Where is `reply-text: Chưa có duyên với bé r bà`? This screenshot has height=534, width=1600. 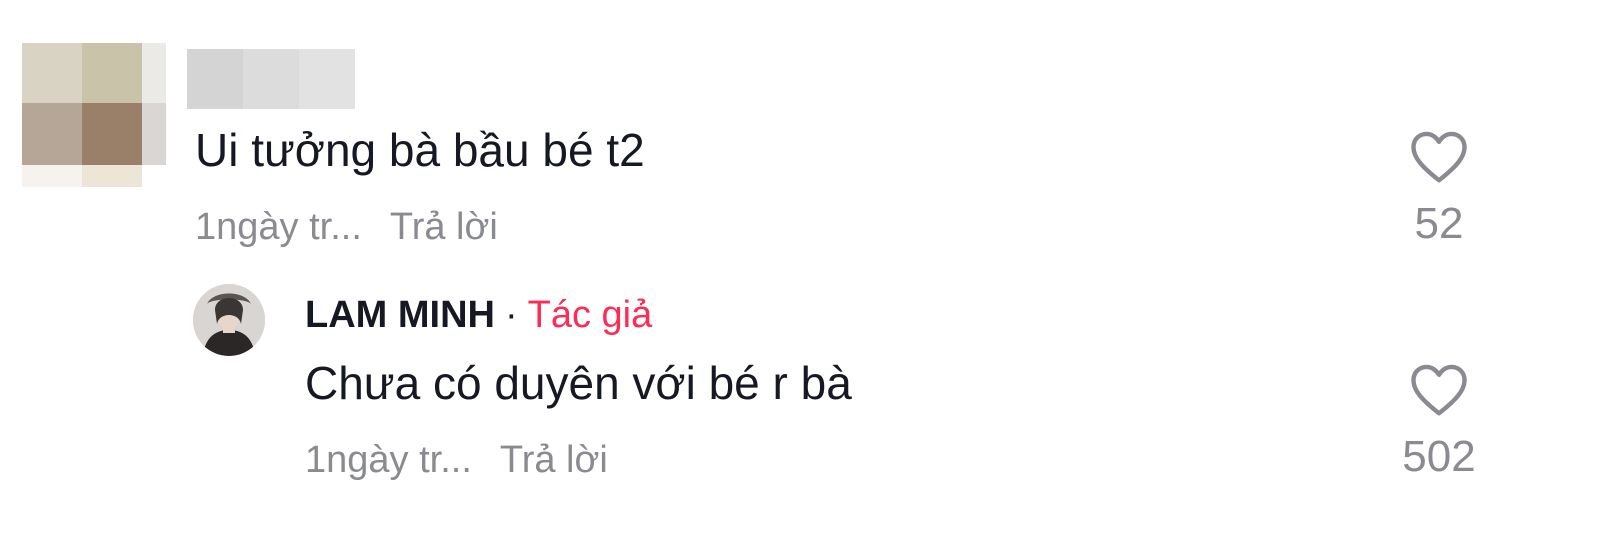 reply-text: Chưa có duyên với bé r bà is located at coordinates (578, 383).